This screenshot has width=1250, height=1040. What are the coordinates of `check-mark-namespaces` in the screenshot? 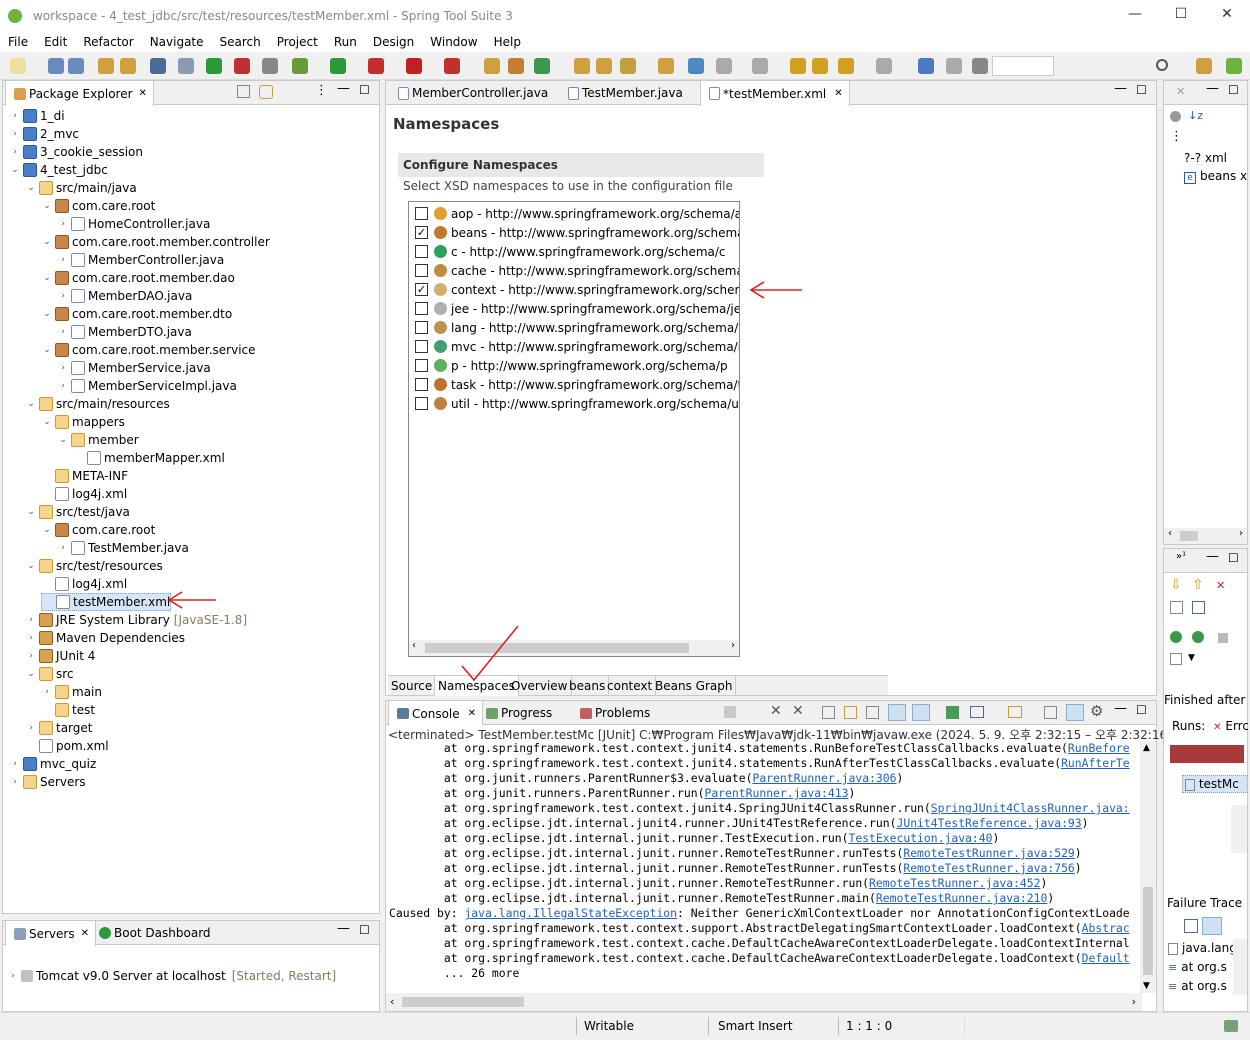 It's located at (490, 653).